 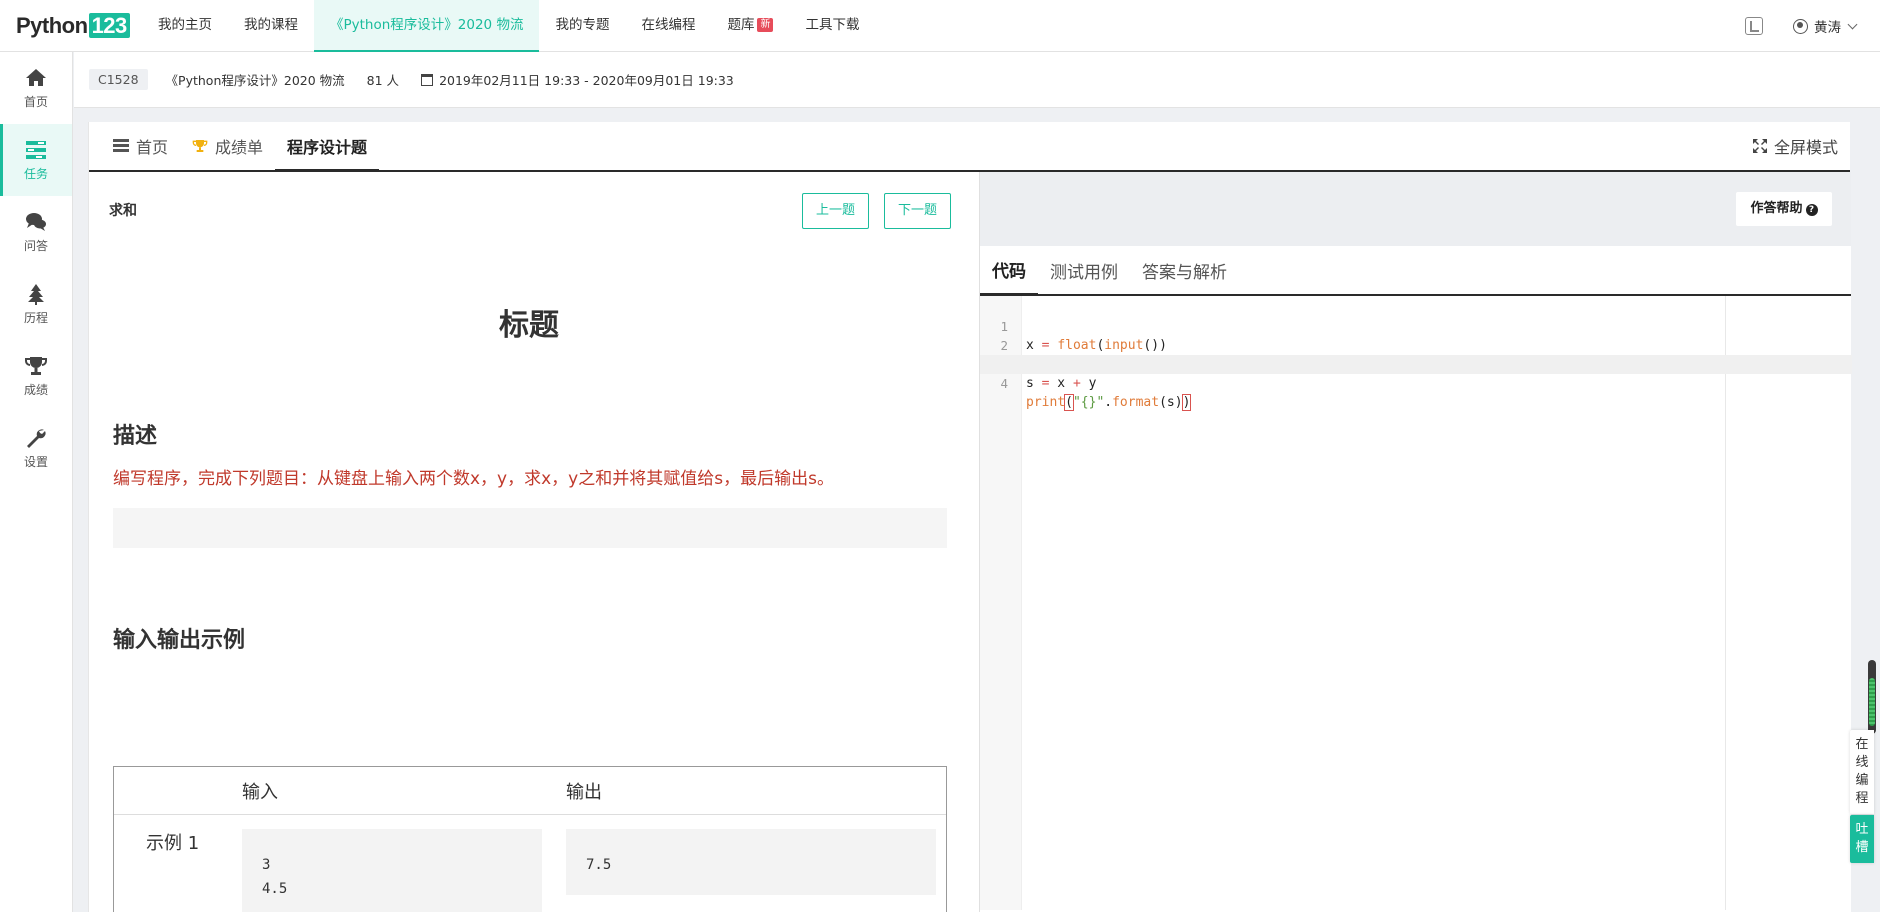 I want to click on wrench-icon, so click(x=36, y=438).